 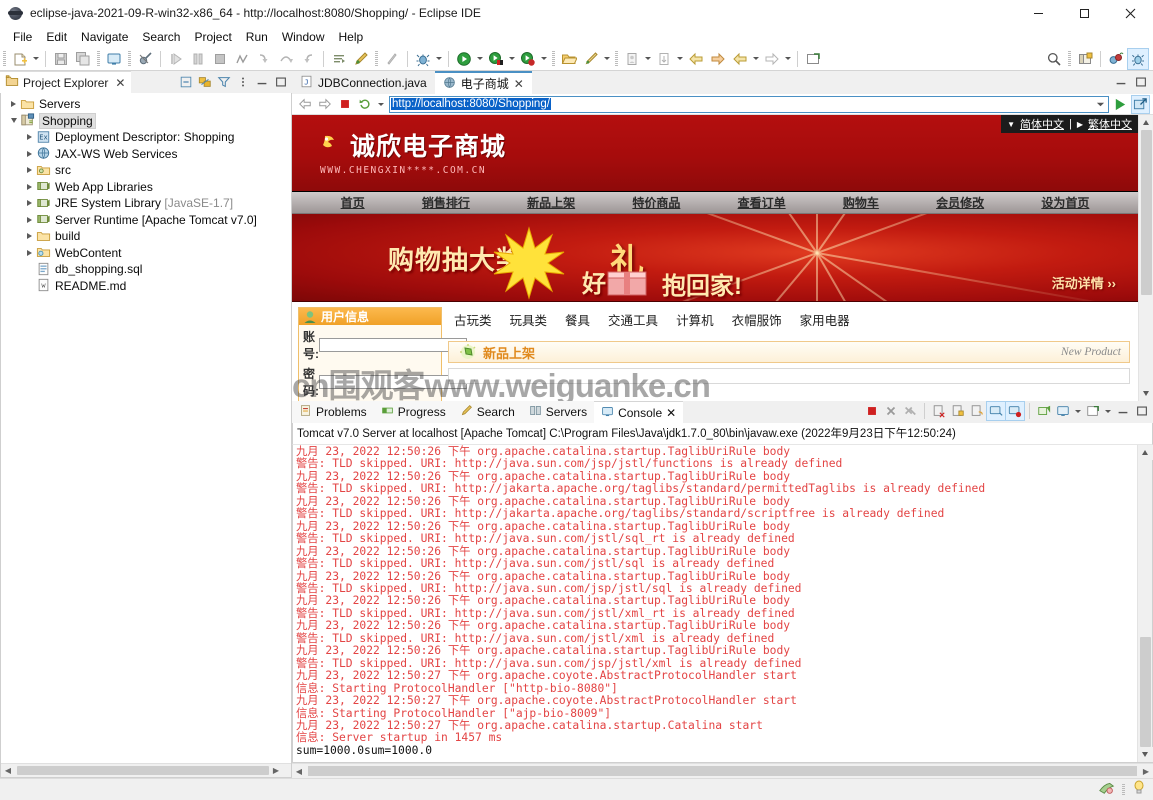 I want to click on show-console-when-stderr-icon, so click(x=1015, y=411).